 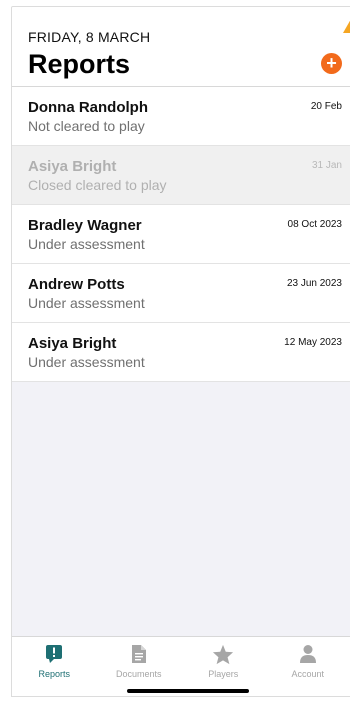 What do you see at coordinates (139, 666) in the screenshot?
I see `tab-documents: Documents` at bounding box center [139, 666].